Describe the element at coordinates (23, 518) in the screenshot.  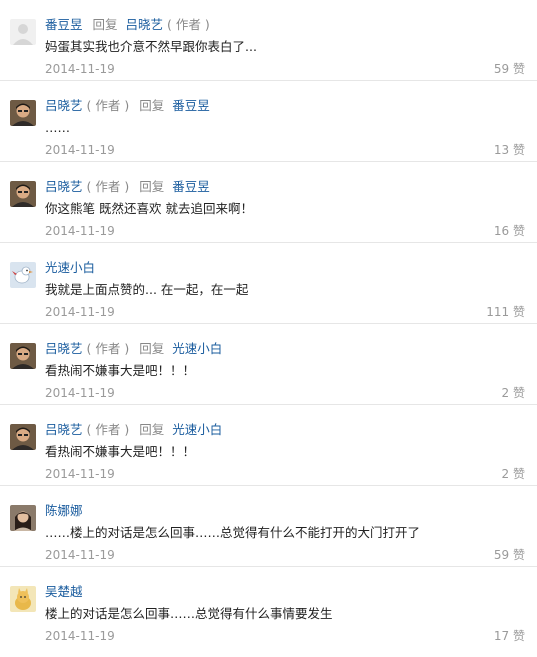
I see `woman-avatar` at that location.